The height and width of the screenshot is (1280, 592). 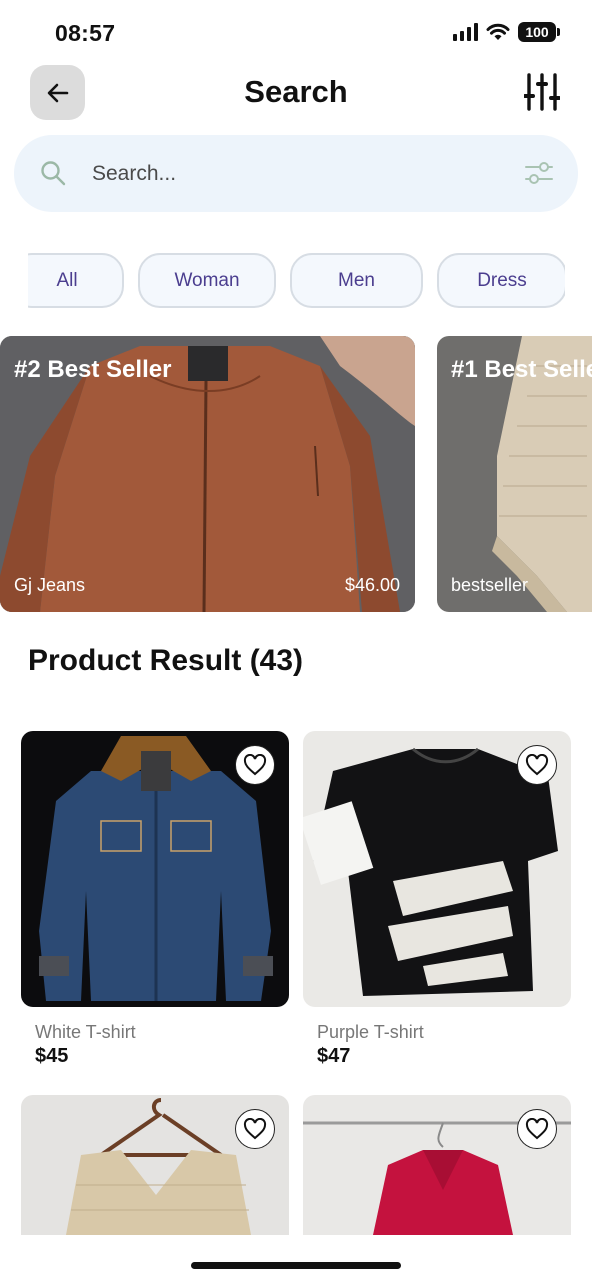 I want to click on category-chips: All Woman Men Dress, so click(x=296, y=281).